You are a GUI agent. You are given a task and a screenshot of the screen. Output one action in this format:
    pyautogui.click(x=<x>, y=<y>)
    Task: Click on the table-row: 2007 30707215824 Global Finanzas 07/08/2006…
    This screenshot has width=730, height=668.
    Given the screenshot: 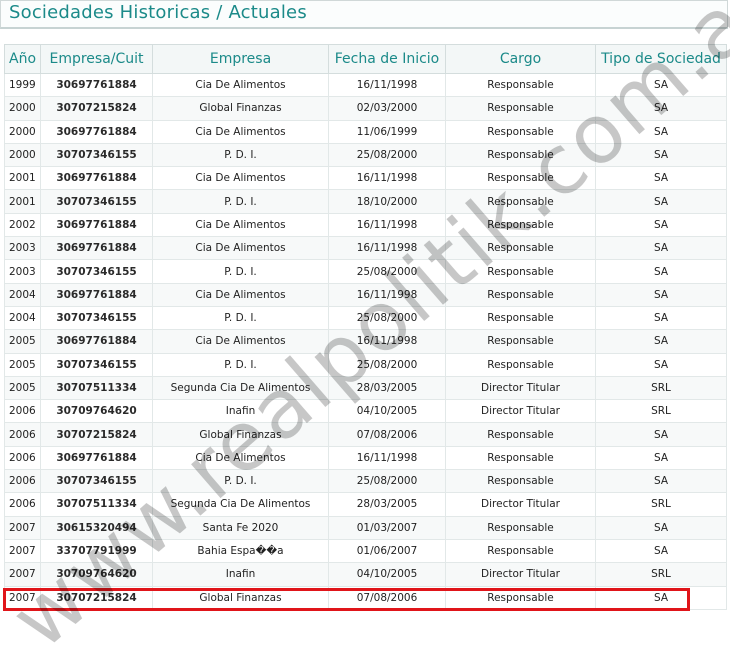 What is the action you would take?
    pyautogui.click(x=365, y=597)
    